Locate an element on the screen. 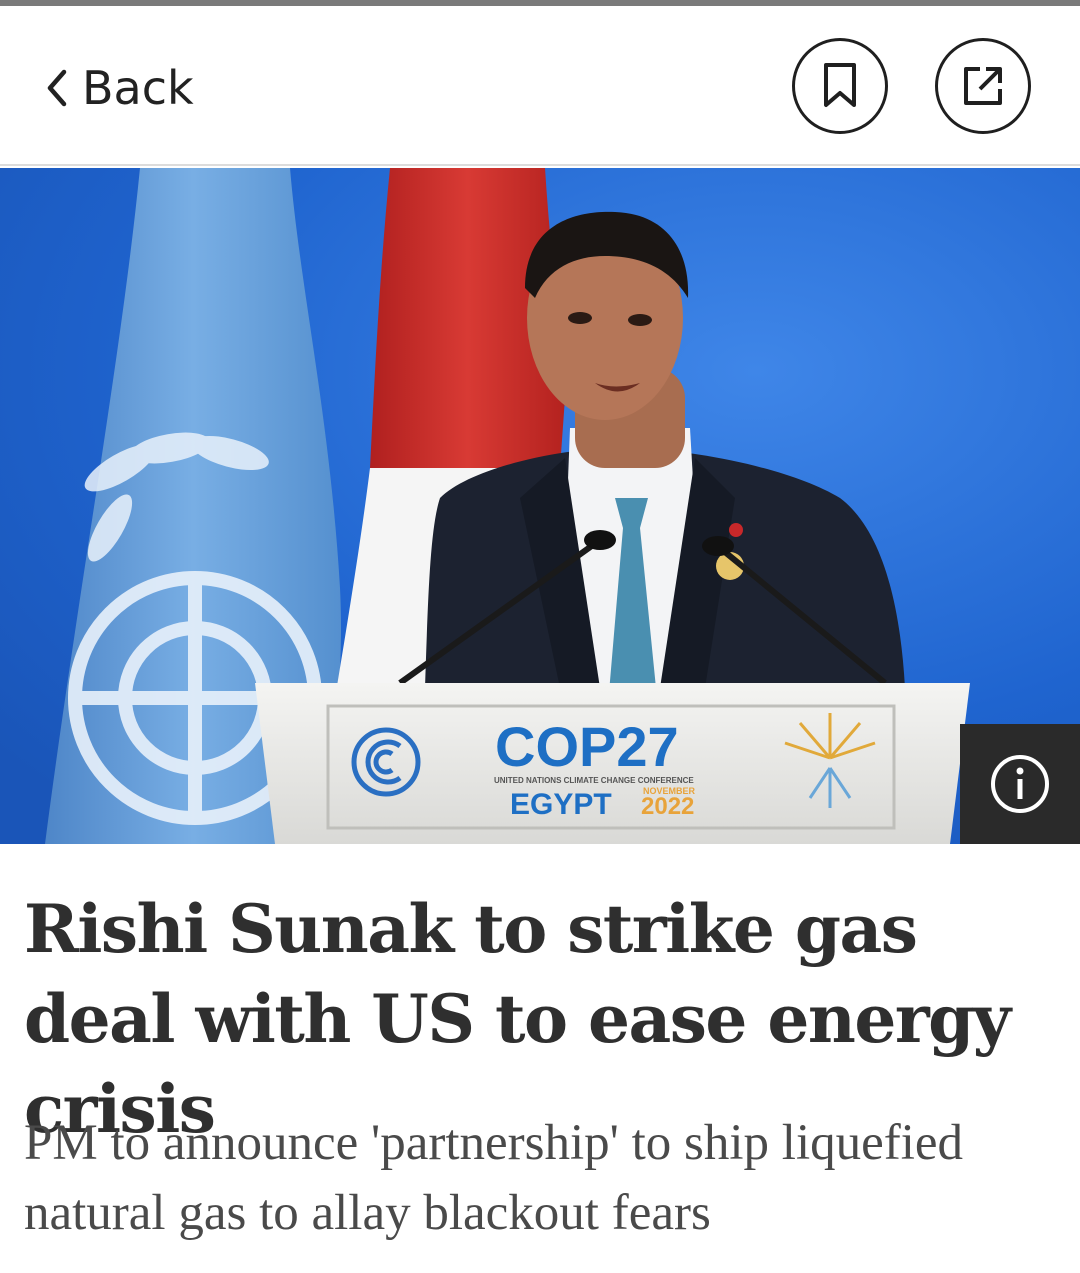 This screenshot has height=1273, width=1080. podium-country: EGYPT is located at coordinates (561, 804).